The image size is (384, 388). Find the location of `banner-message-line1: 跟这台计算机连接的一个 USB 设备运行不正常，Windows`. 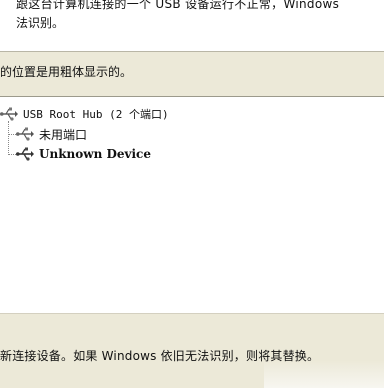

banner-message-line1: 跟这台计算机连接的一个 USB 设备运行不正常，Windows is located at coordinates (178, 5).